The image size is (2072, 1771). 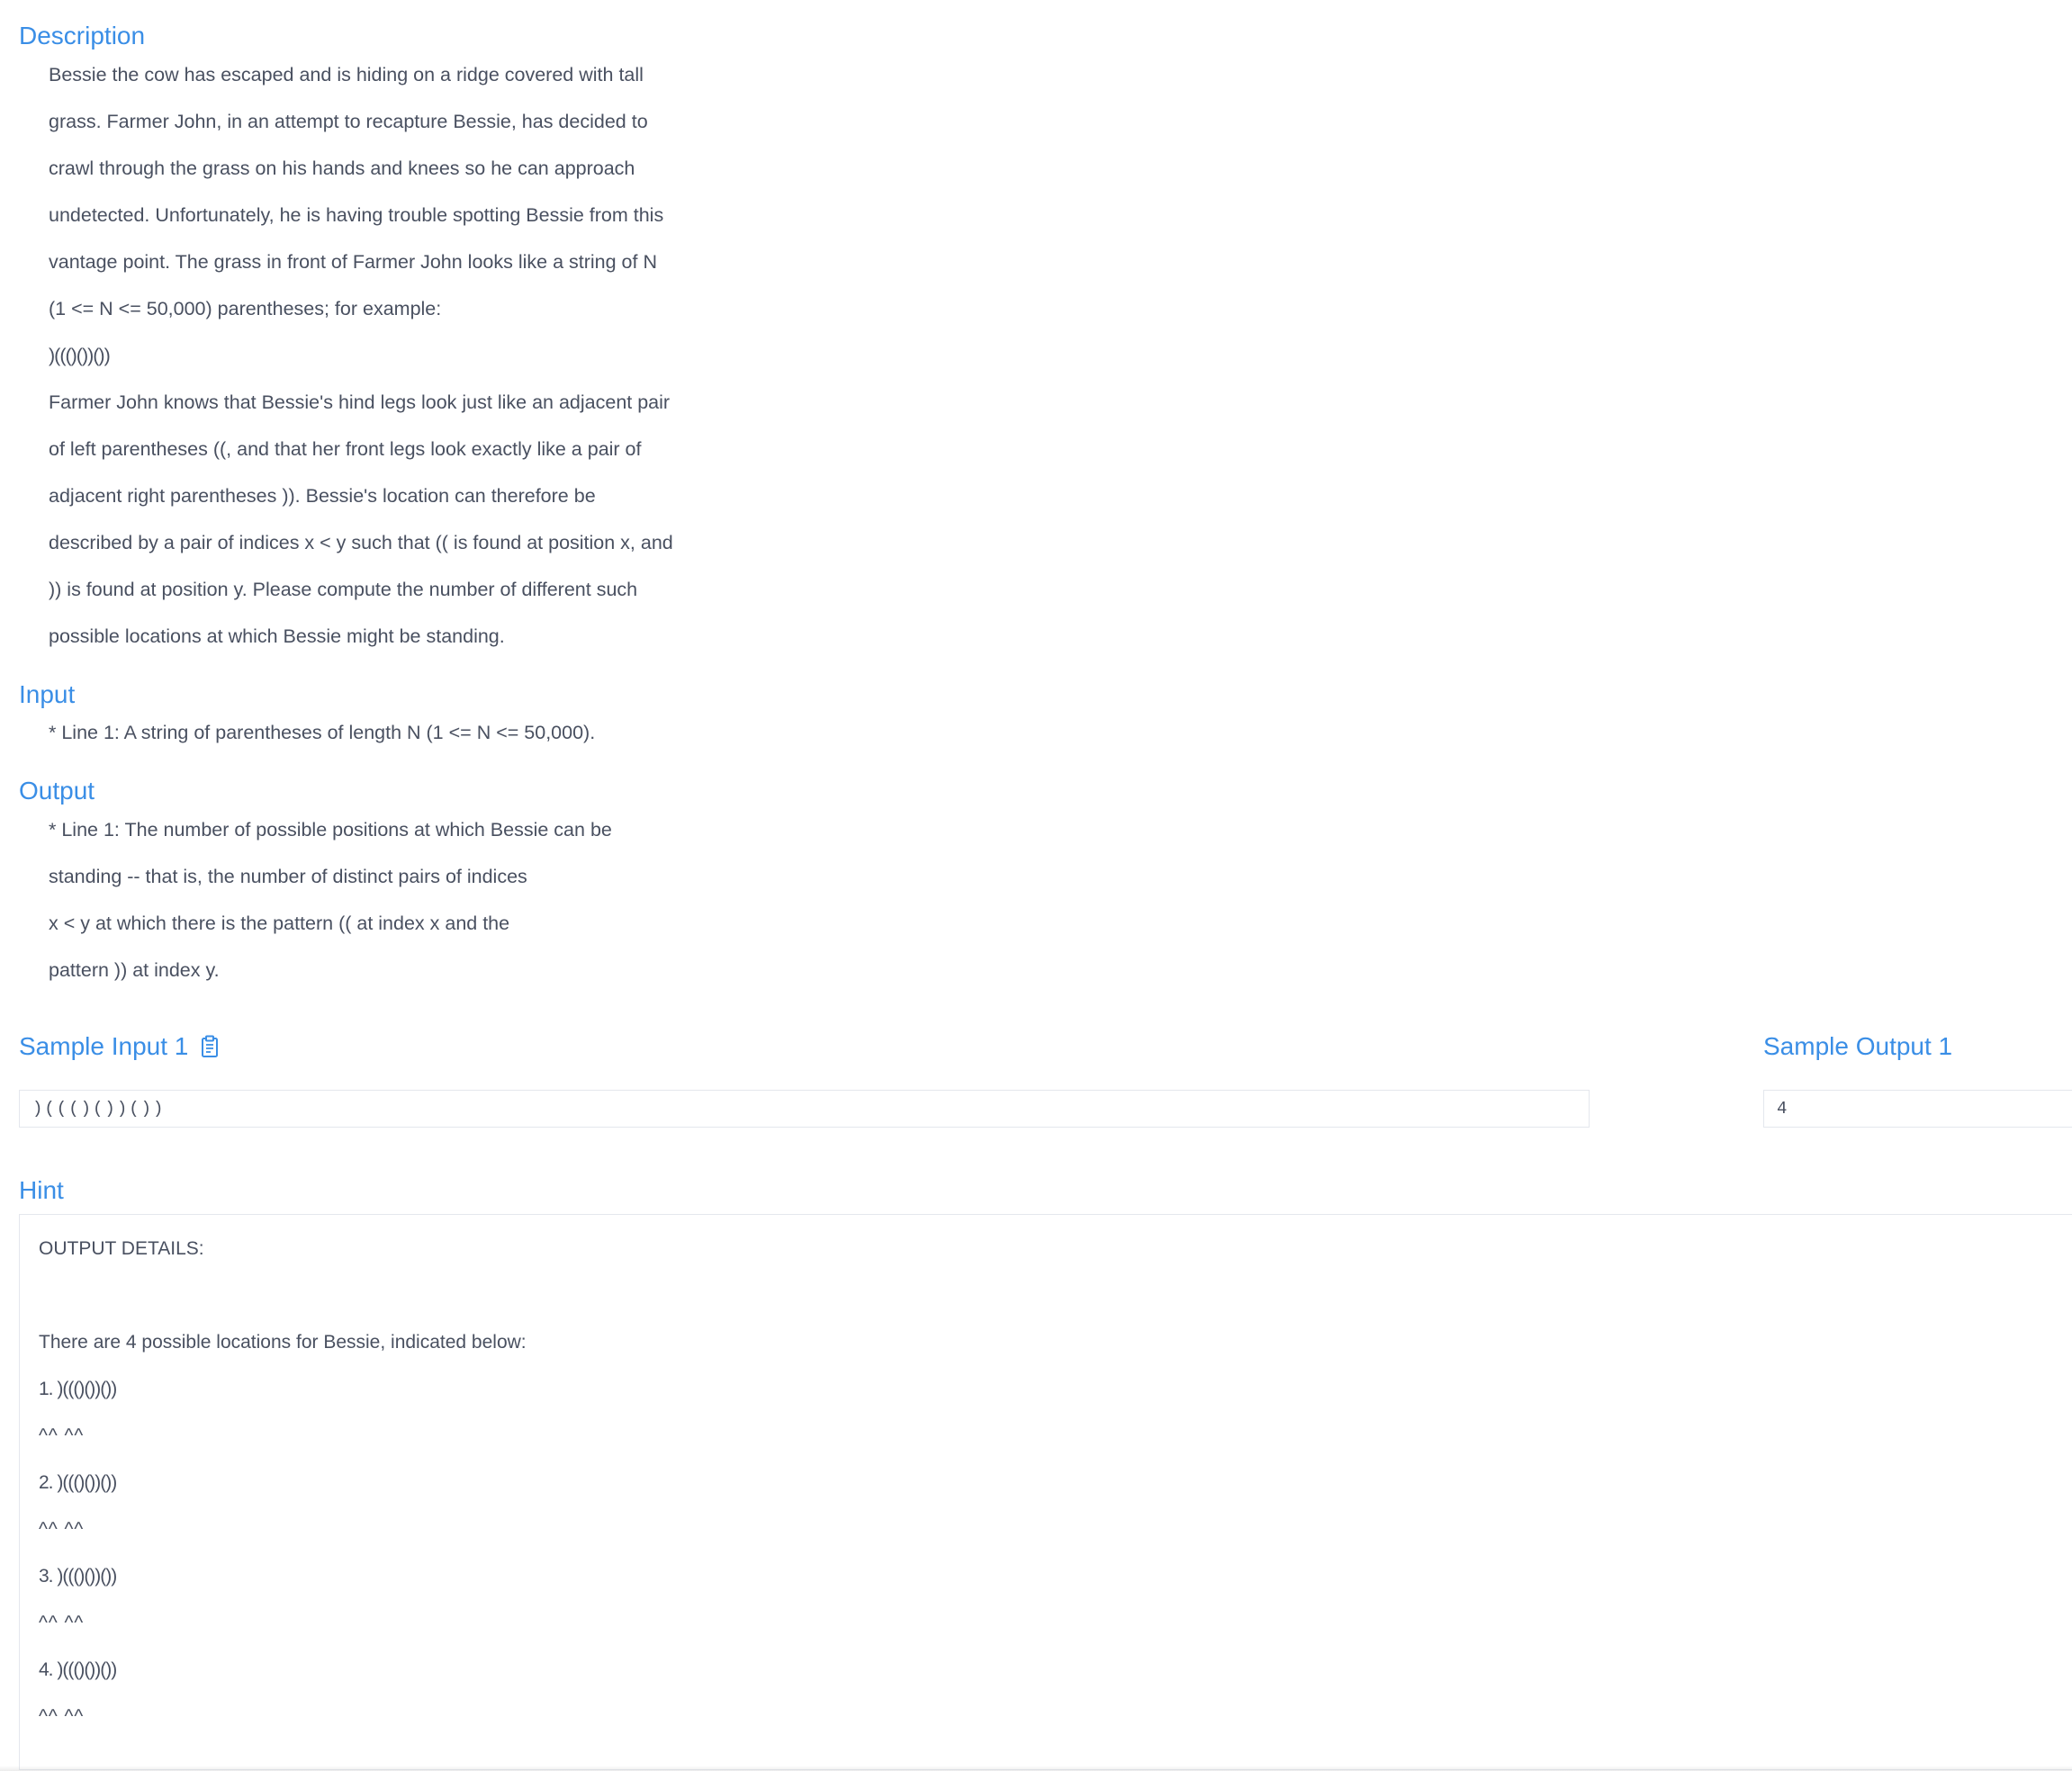 I want to click on bottom-shadow, so click(x=1036, y=1768).